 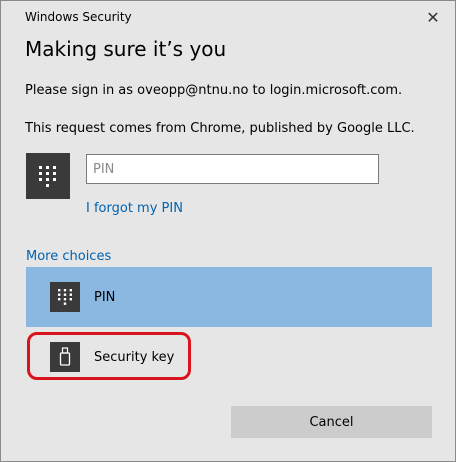 What do you see at coordinates (126, 49) in the screenshot?
I see `page-title: Making sure it’s you` at bounding box center [126, 49].